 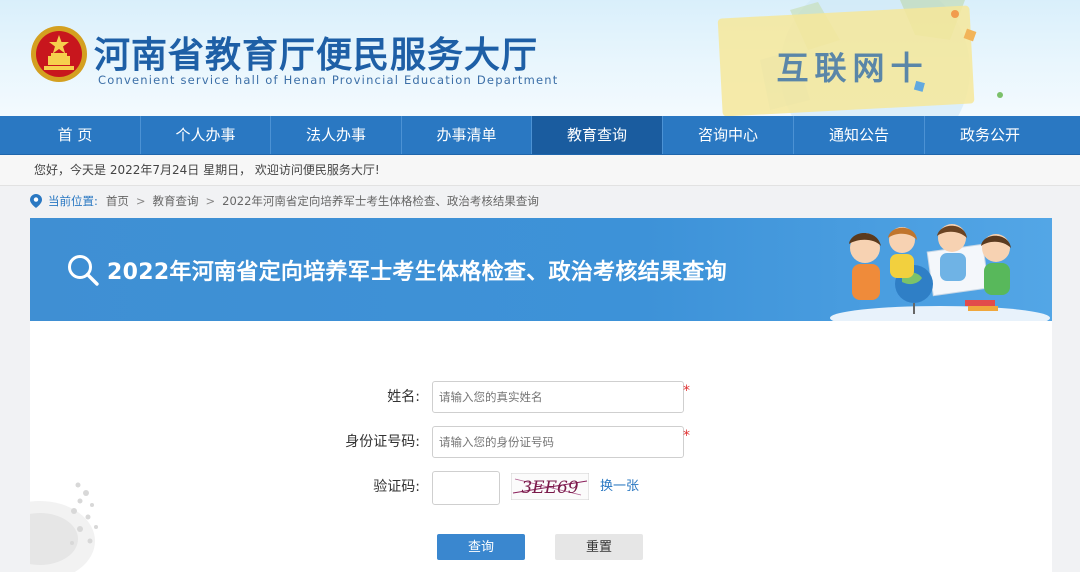 I want to click on id-number-row: 身份证号码: *, so click(x=541, y=442).